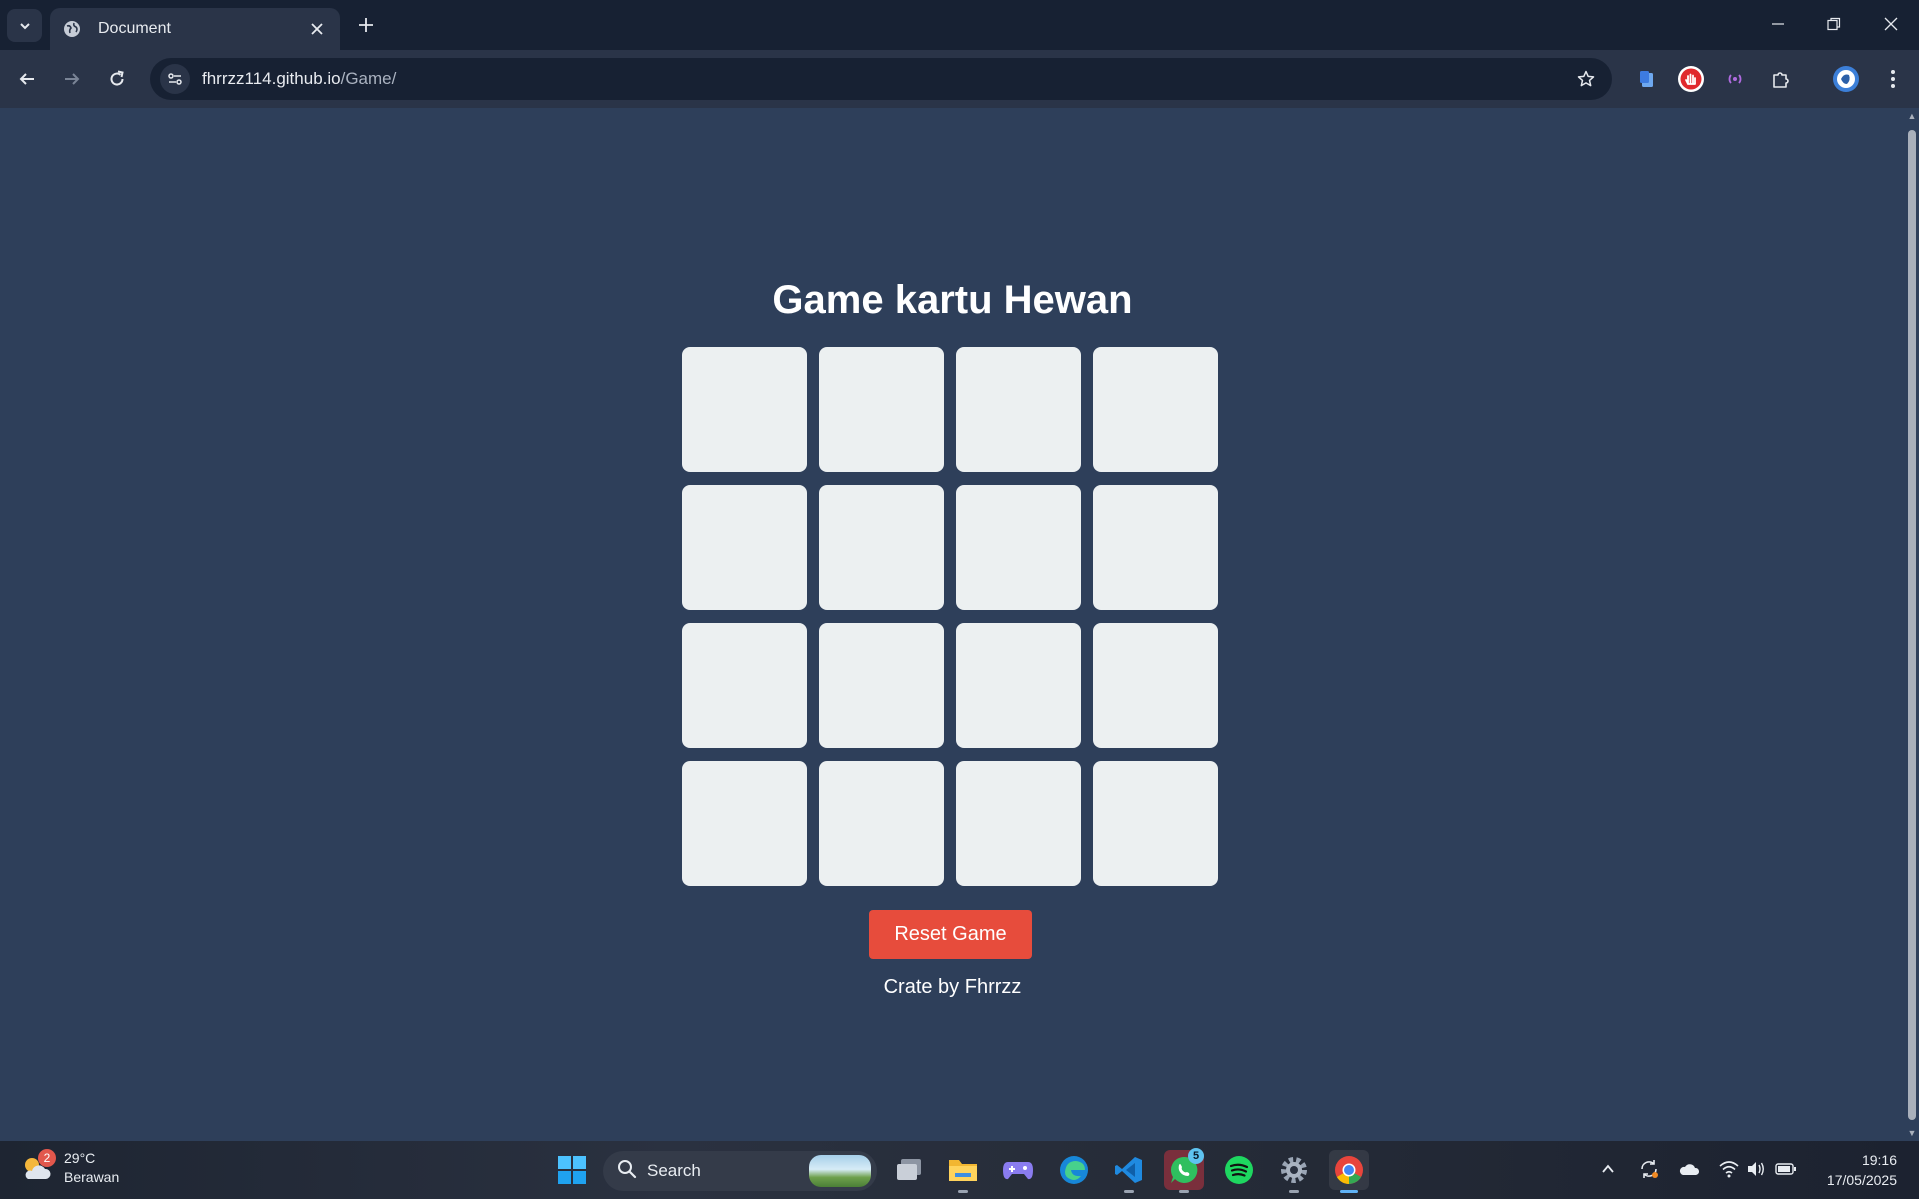 Image resolution: width=1919 pixels, height=1199 pixels. Describe the element at coordinates (80, 1158) in the screenshot. I see `temperature: 29°C` at that location.